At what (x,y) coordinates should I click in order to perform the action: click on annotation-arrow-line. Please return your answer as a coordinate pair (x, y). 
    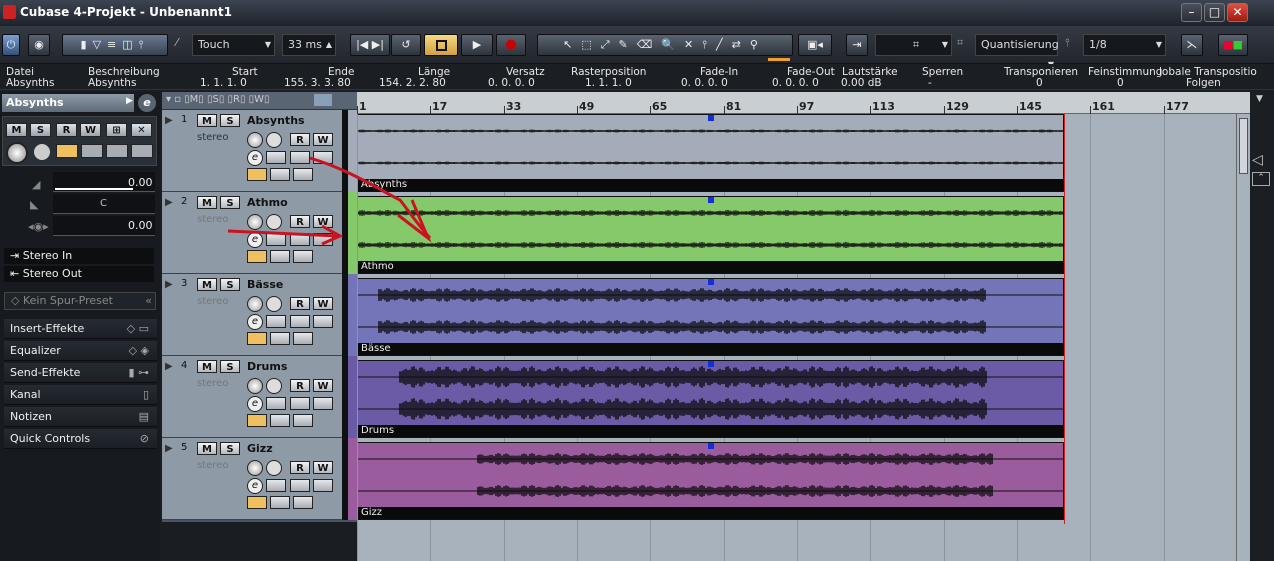
    Looking at the image, I should click on (283, 233).